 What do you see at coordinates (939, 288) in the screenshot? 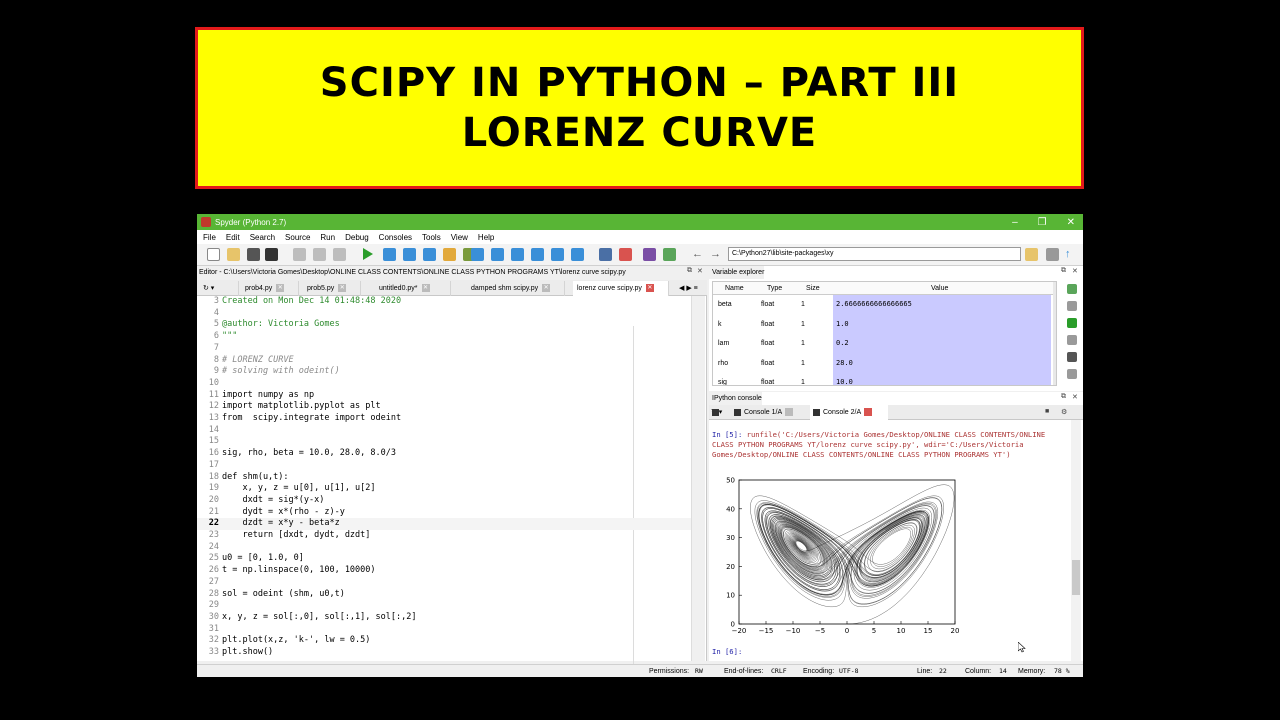
I see `column-value: Value` at bounding box center [939, 288].